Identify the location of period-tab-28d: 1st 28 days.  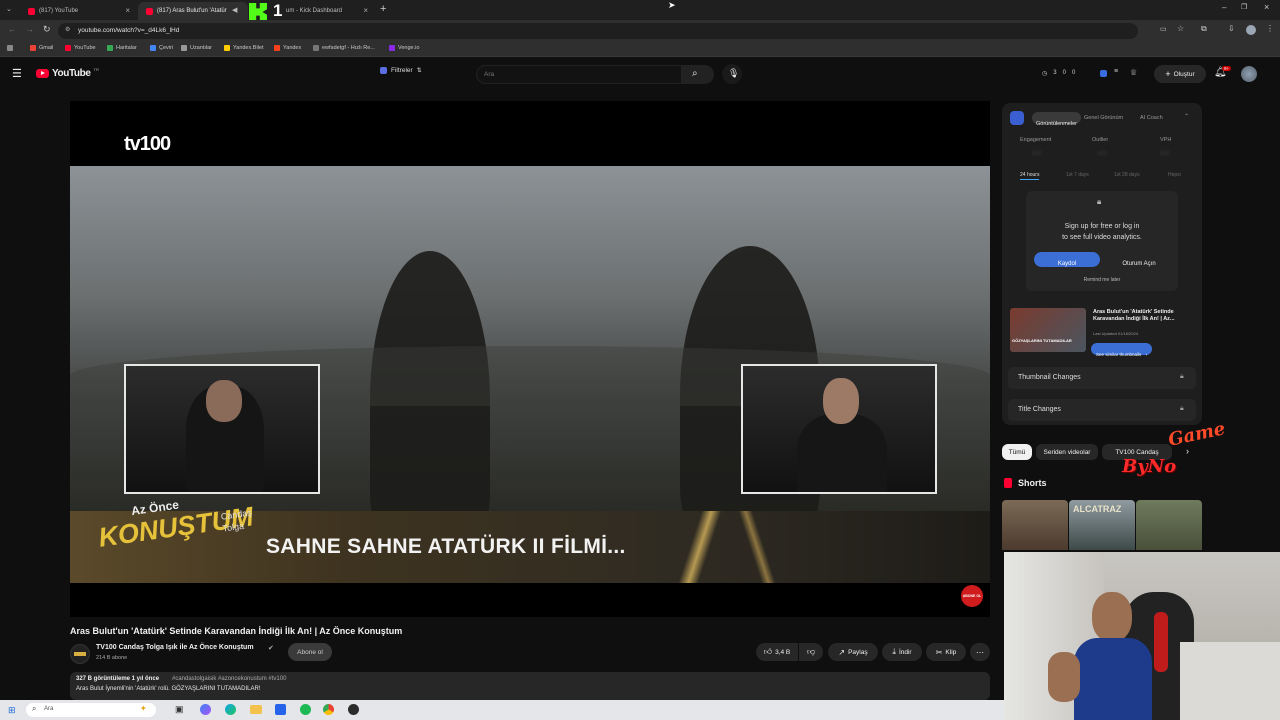
(1127, 175).